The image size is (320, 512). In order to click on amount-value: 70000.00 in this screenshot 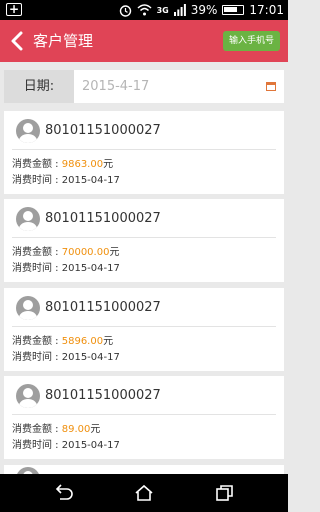, I will do `click(85, 252)`.